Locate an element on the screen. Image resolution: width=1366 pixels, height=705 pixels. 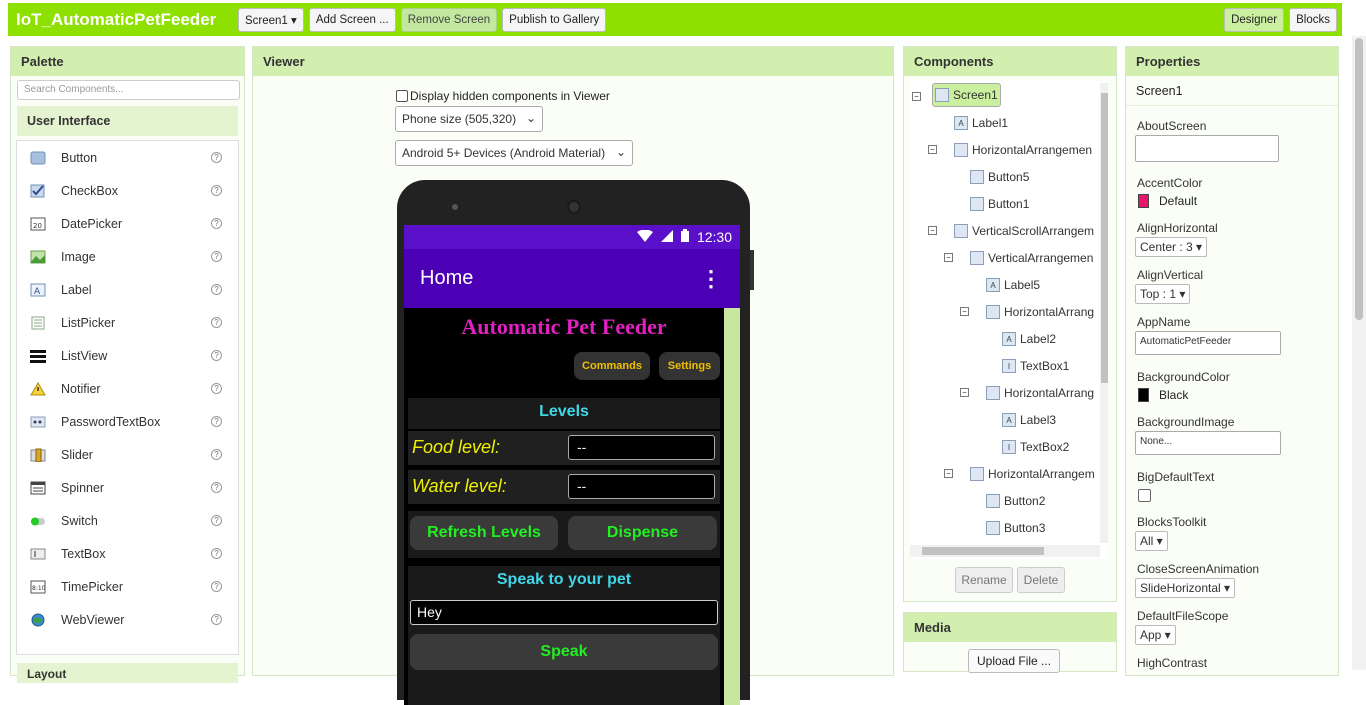
speak-button: Speak is located at coordinates (564, 652).